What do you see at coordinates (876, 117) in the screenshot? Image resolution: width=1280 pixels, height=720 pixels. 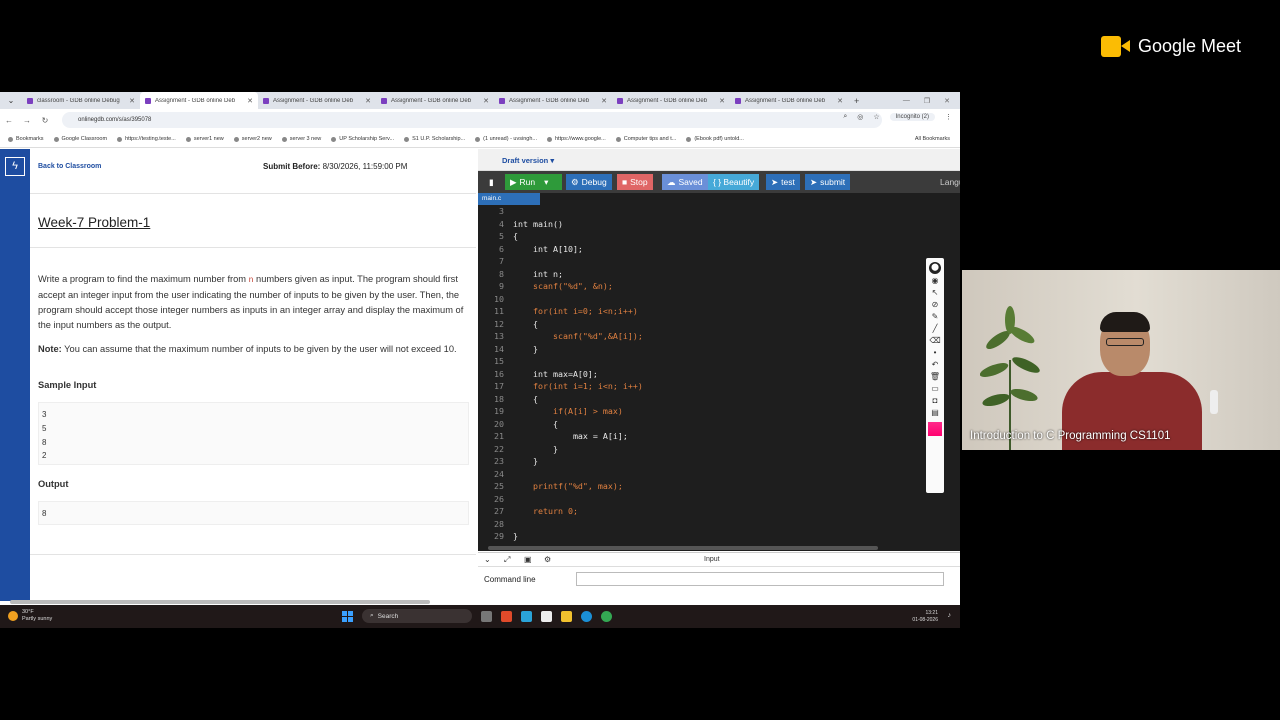 I see `star-icon: ☆` at bounding box center [876, 117].